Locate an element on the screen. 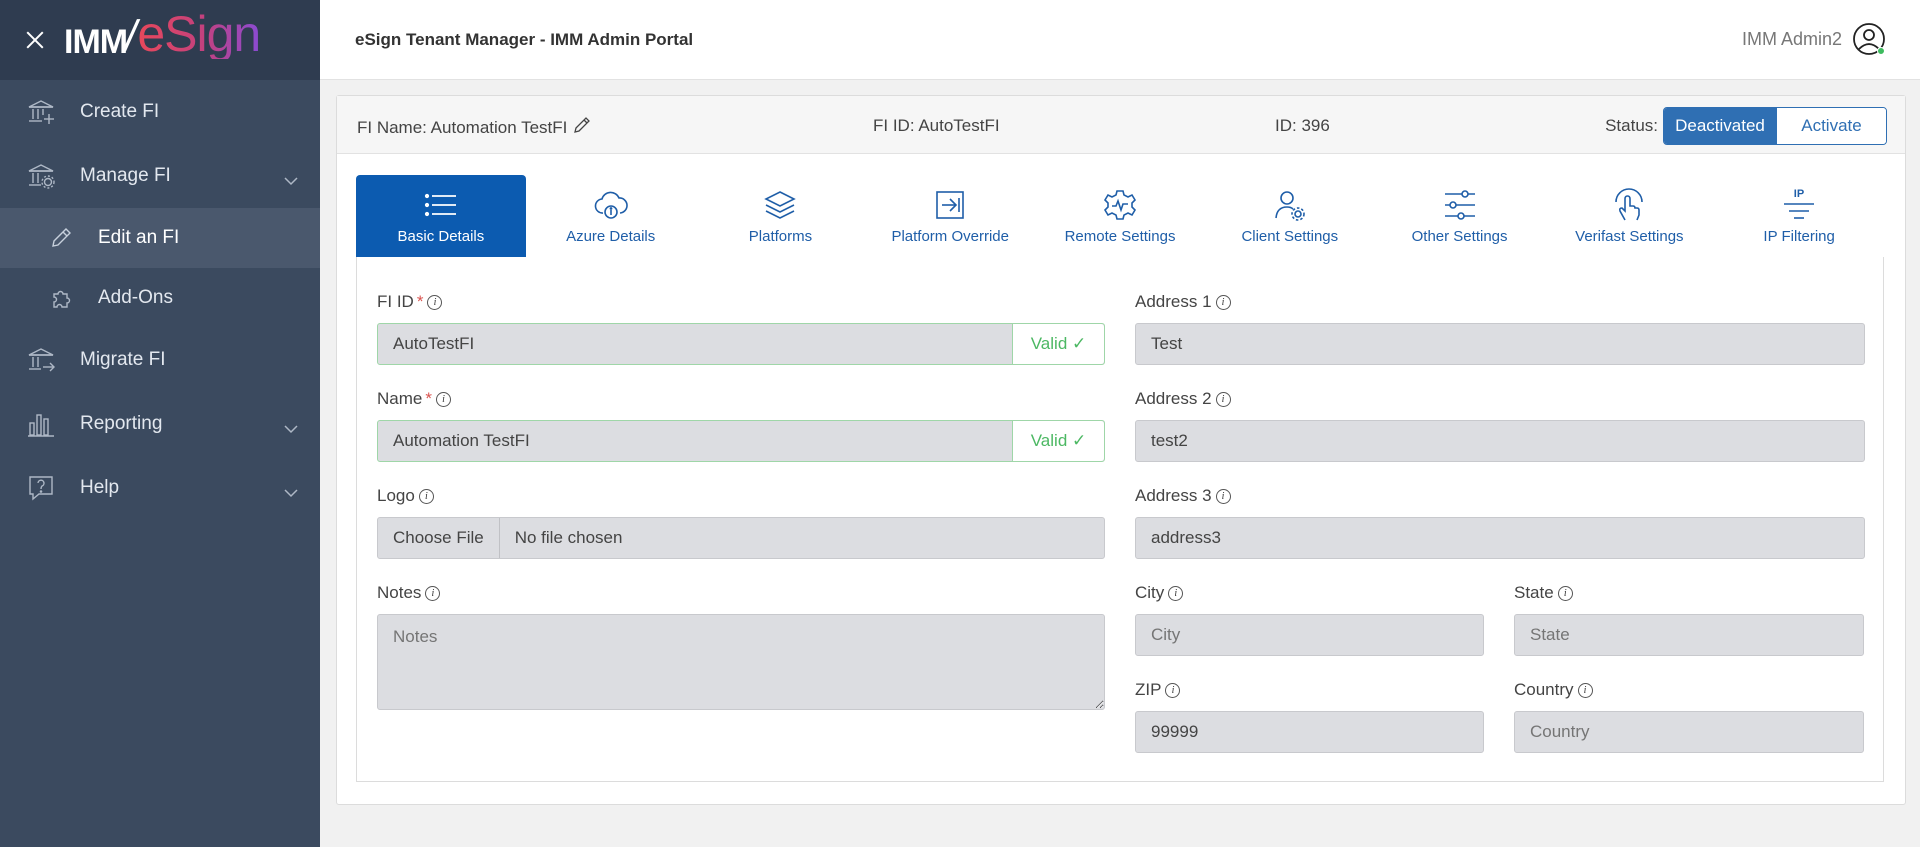 The height and width of the screenshot is (847, 1920). address2-value: test2 is located at coordinates (1169, 440).